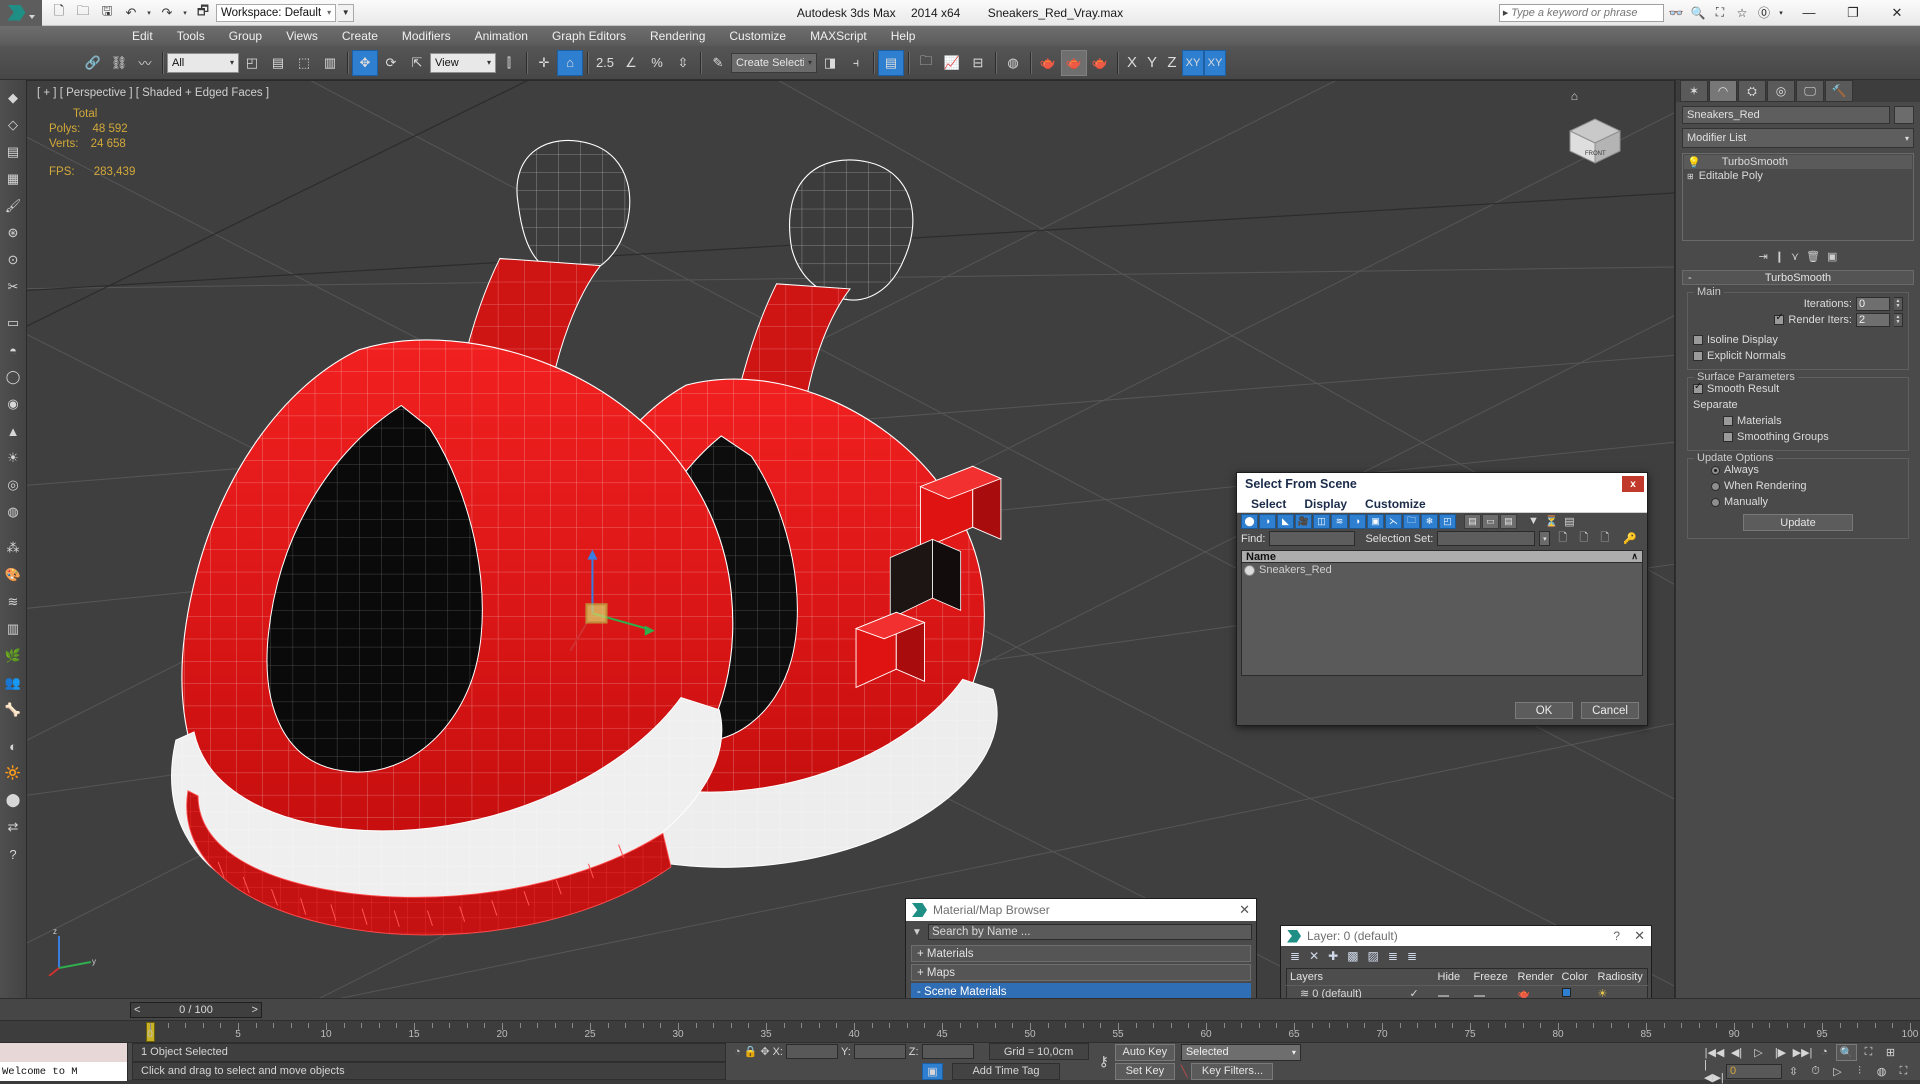 This screenshot has width=1920, height=1084. What do you see at coordinates (1715, 502) in the screenshot?
I see `manually-radio` at bounding box center [1715, 502].